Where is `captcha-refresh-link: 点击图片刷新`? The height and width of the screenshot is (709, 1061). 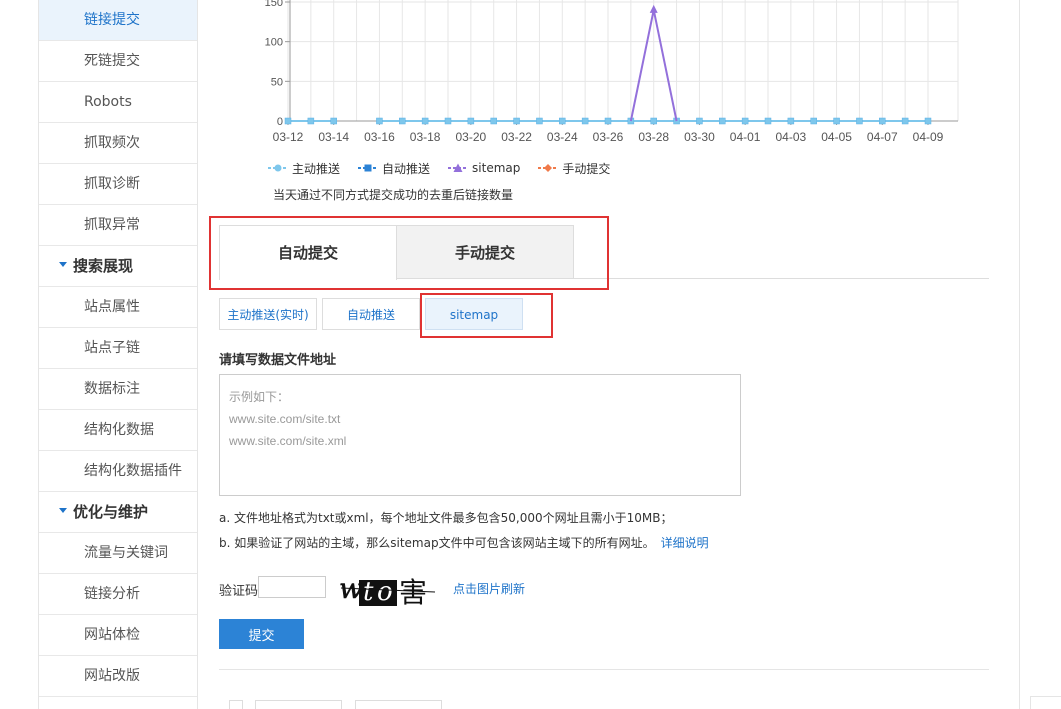
captcha-refresh-link: 点击图片刷新 is located at coordinates (489, 588).